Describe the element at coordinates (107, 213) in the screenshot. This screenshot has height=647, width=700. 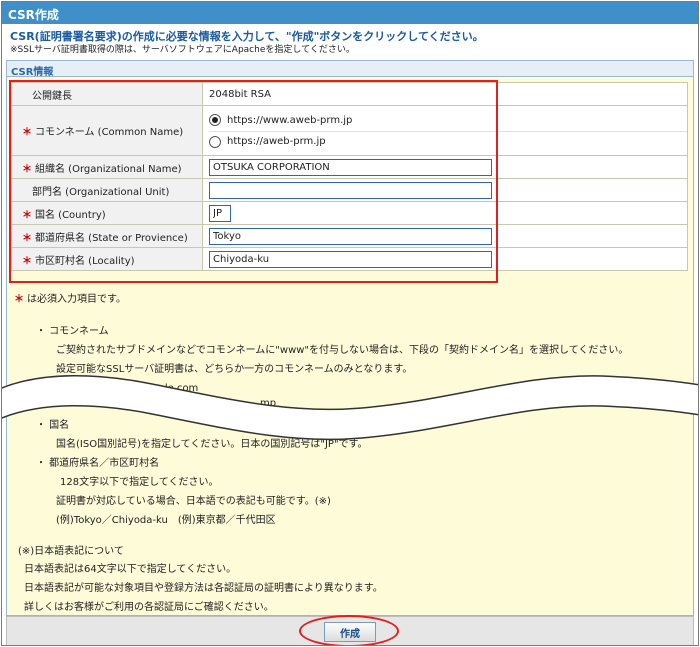
I see `country-label-cell: ＊国名 (Country)` at that location.